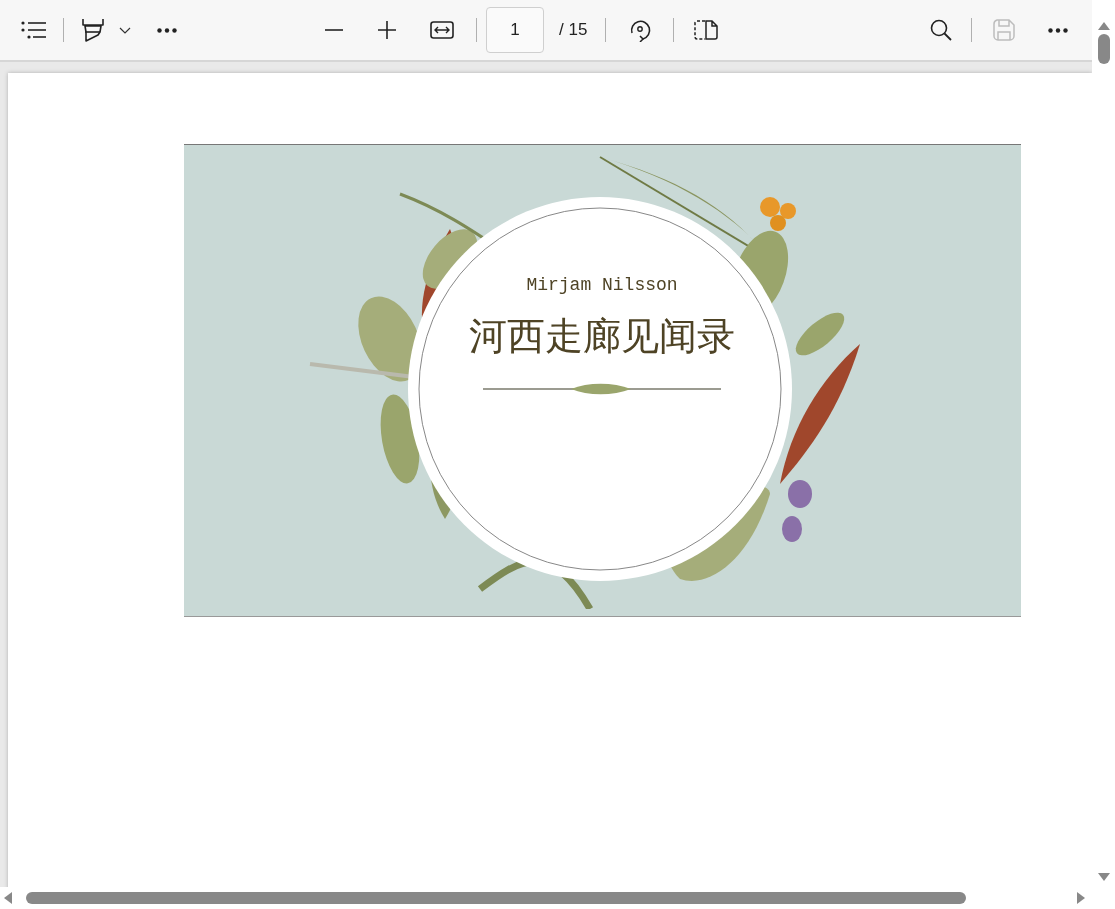 The image size is (1115, 909). Describe the element at coordinates (515, 30) in the screenshot. I see `page-number-input: 1` at that location.